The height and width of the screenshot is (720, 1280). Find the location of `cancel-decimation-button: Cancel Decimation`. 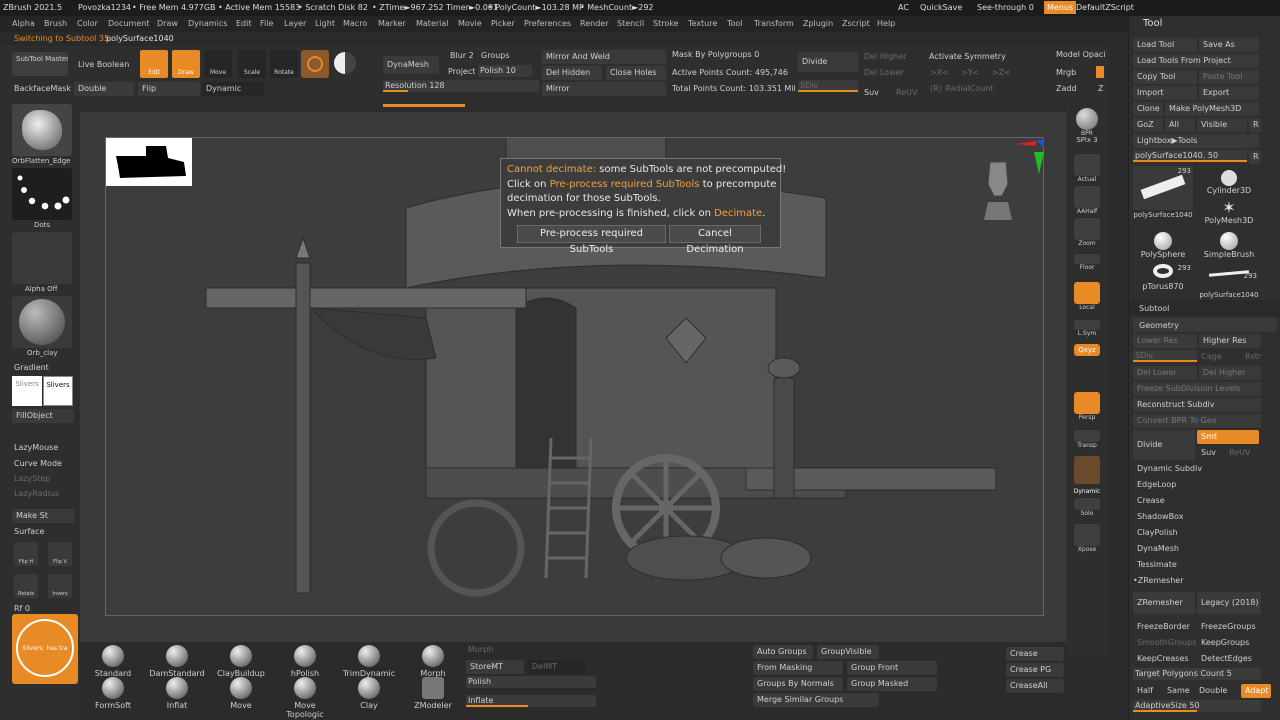

cancel-decimation-button: Cancel Decimation is located at coordinates (715, 240).